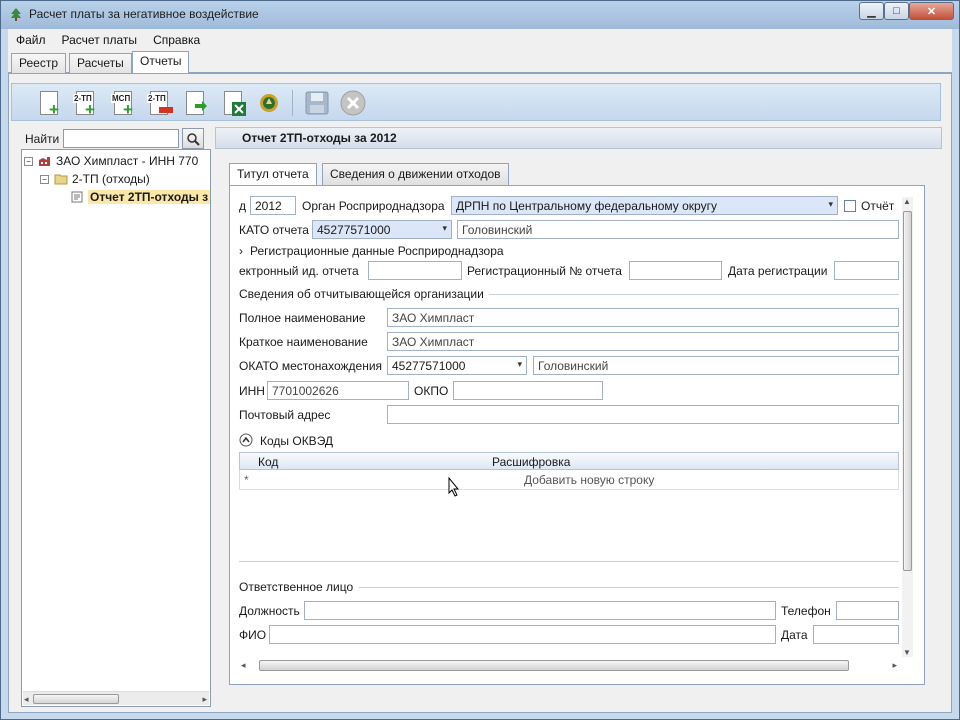 The image size is (960, 720). What do you see at coordinates (201, 106) in the screenshot?
I see `export-icon` at bounding box center [201, 106].